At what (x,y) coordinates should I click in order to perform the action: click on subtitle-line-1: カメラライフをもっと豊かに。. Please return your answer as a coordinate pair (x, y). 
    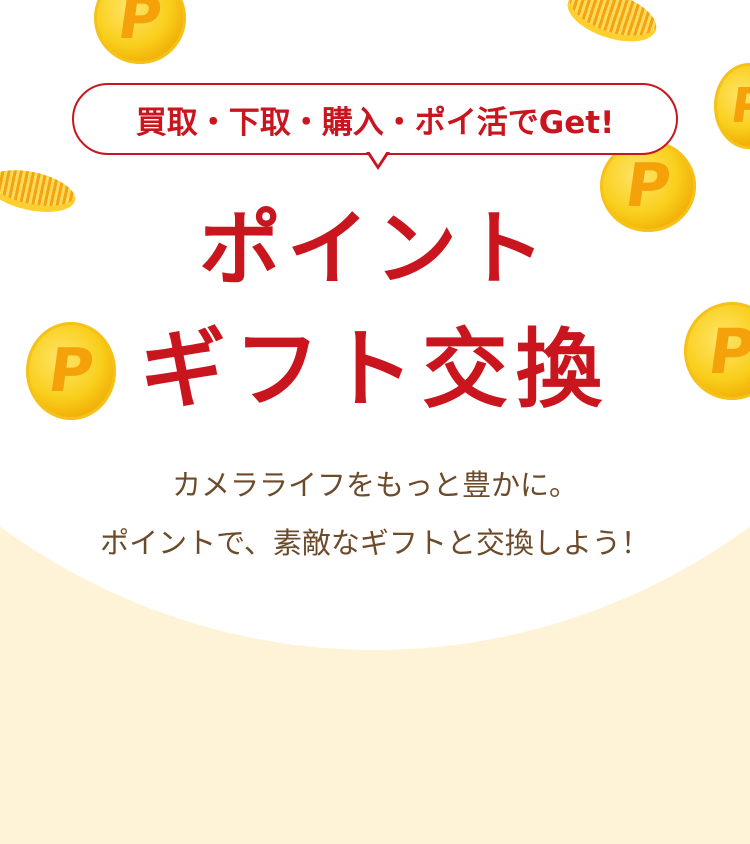
    Looking at the image, I should click on (374, 485).